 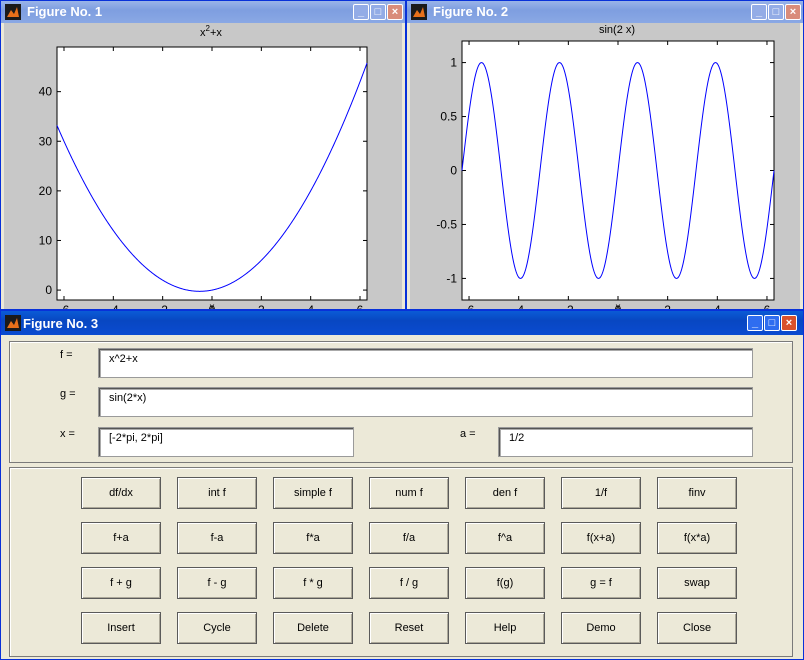 I want to click on y-tick-label: 0.5, so click(x=448, y=117).